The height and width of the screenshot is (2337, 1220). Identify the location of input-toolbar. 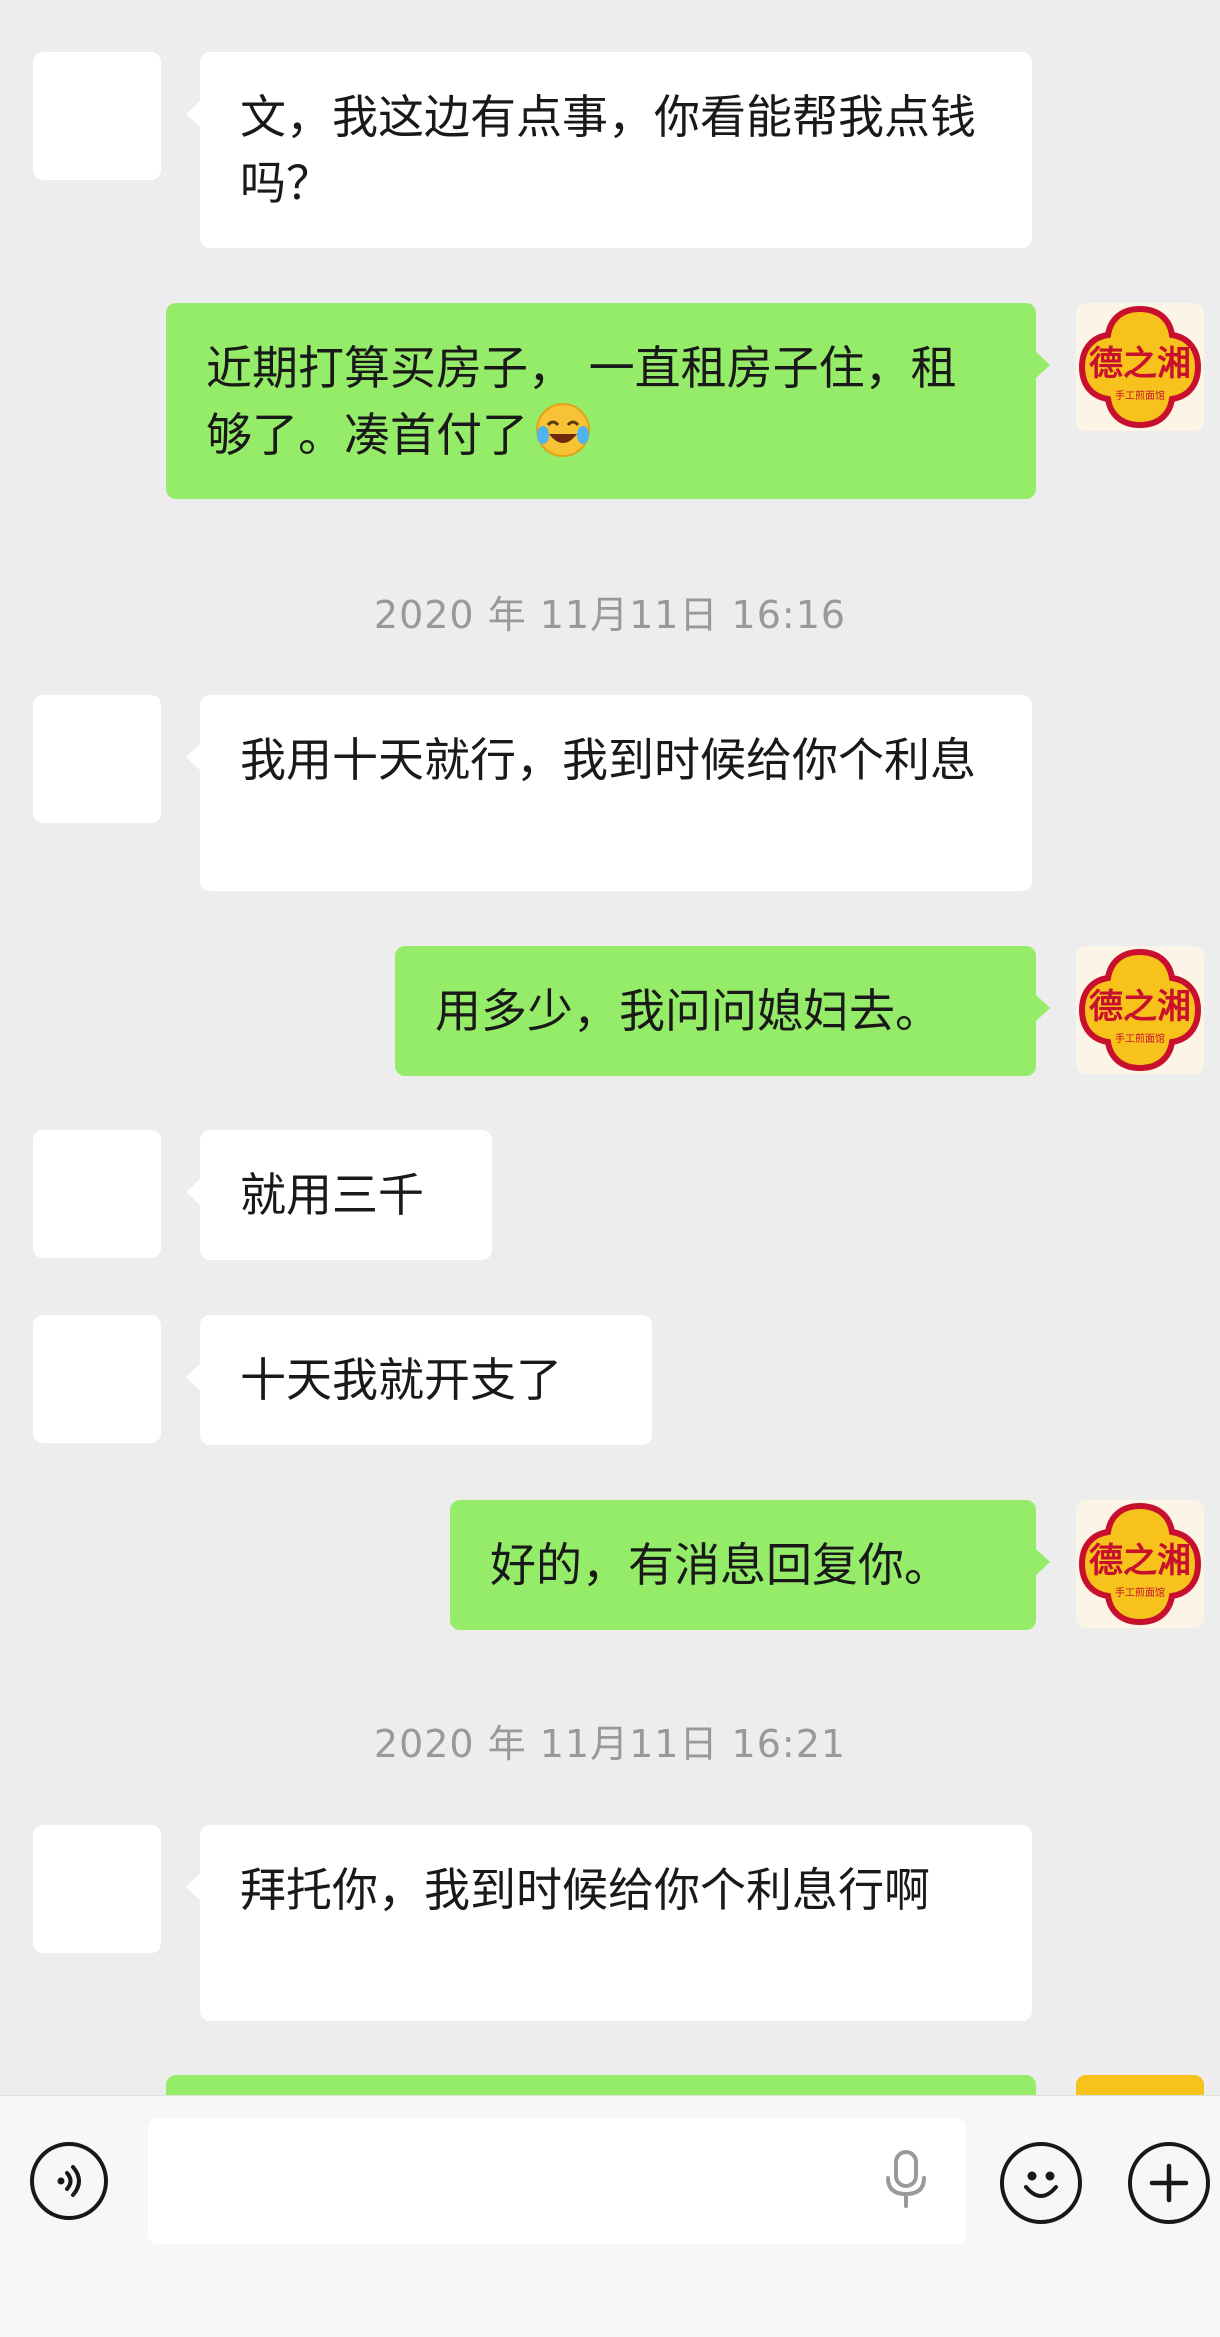
(610, 2216).